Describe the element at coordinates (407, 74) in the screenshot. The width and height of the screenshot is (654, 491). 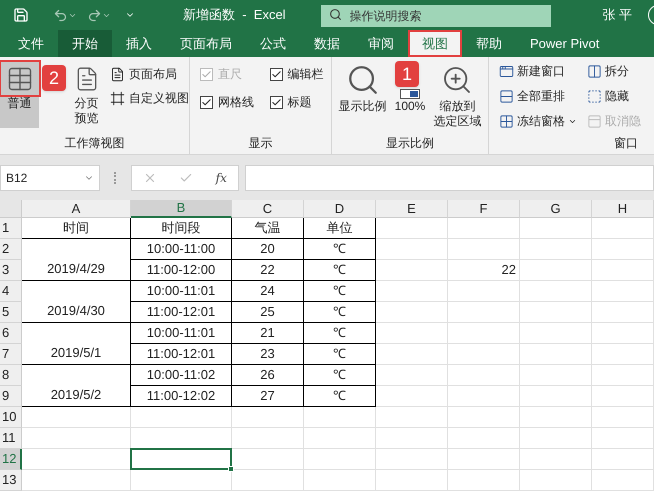
I see `step-badge: 1` at that location.